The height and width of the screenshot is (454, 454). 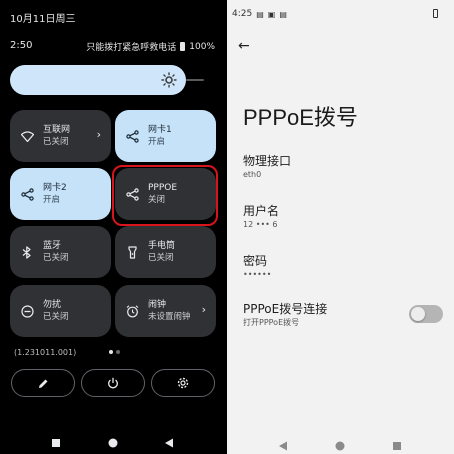 I want to click on tile-internet: 互联网 已关闭 ›, so click(x=60, y=136).